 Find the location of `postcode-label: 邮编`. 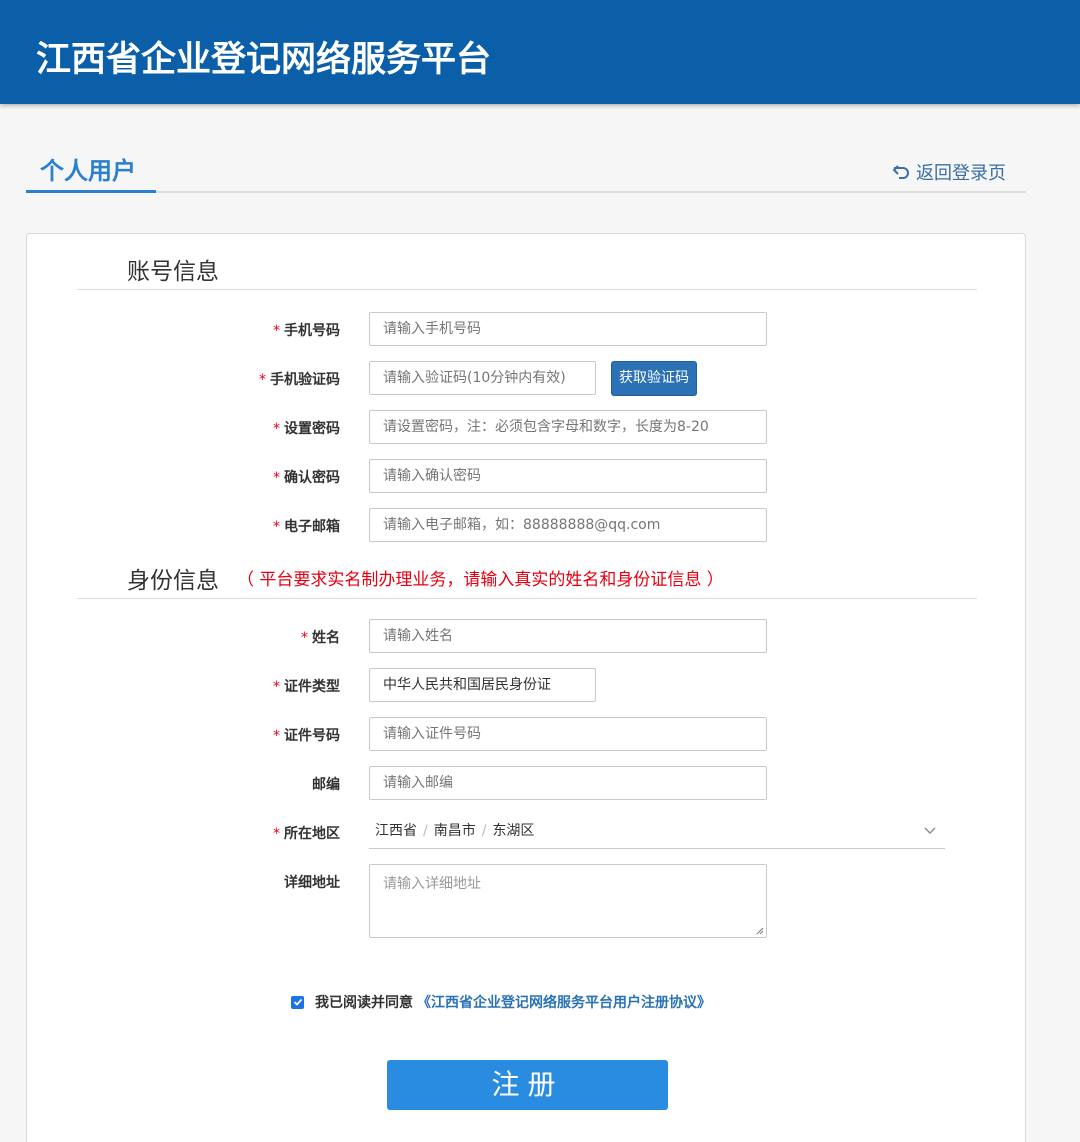

postcode-label: 邮编 is located at coordinates (326, 785).